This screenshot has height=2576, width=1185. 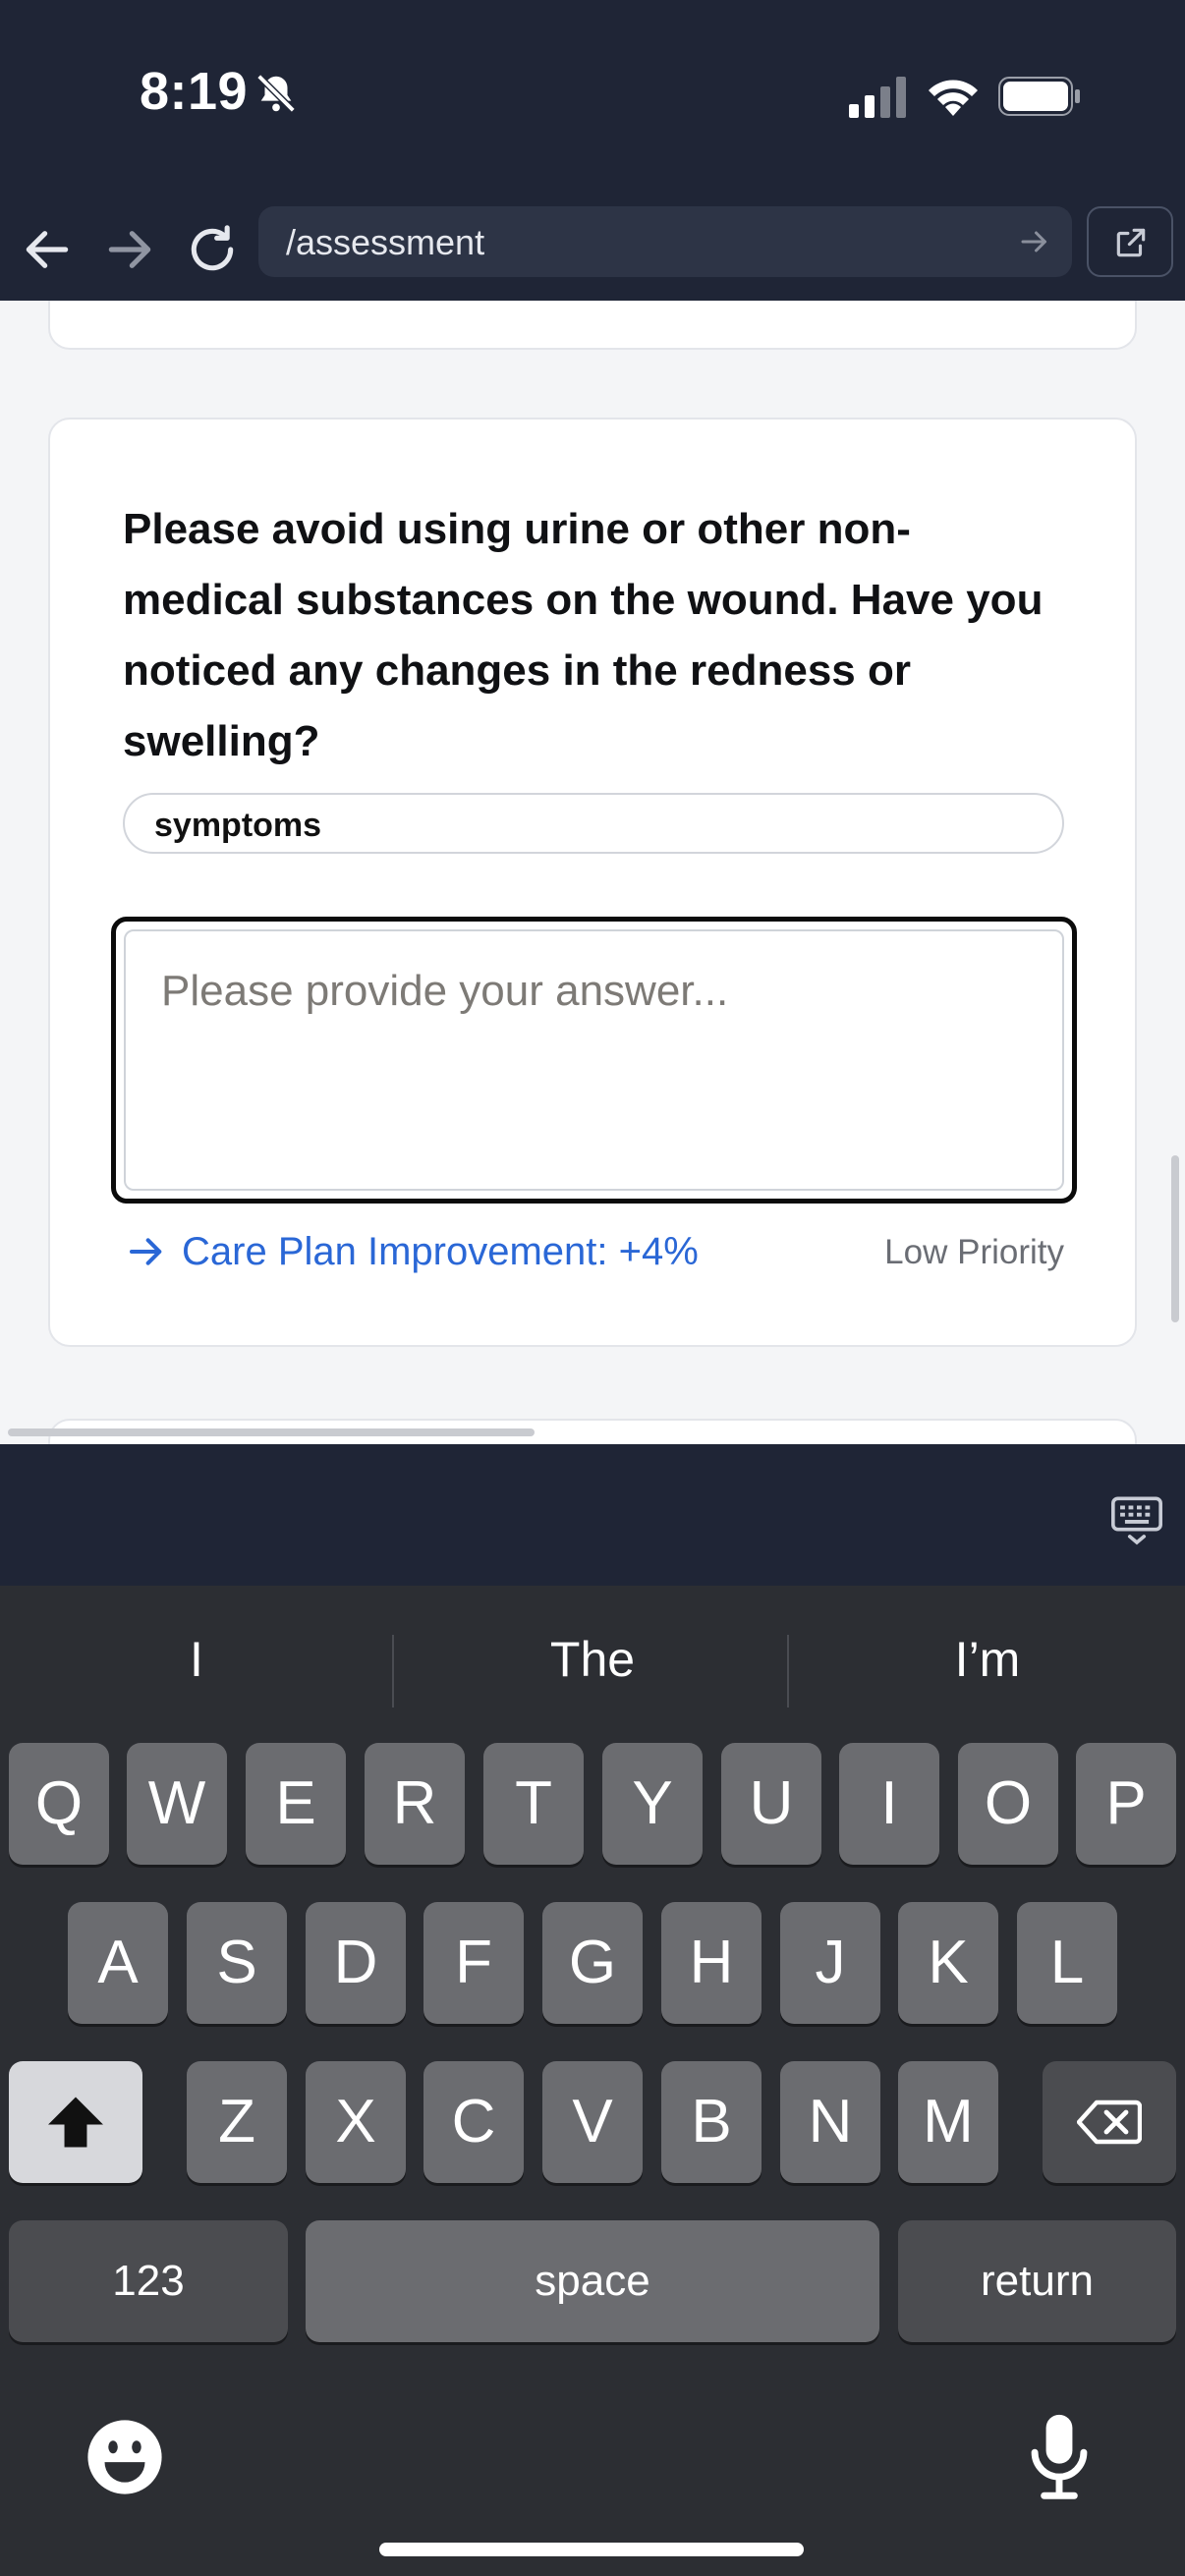 I want to click on key-l: L, so click(x=1067, y=1963).